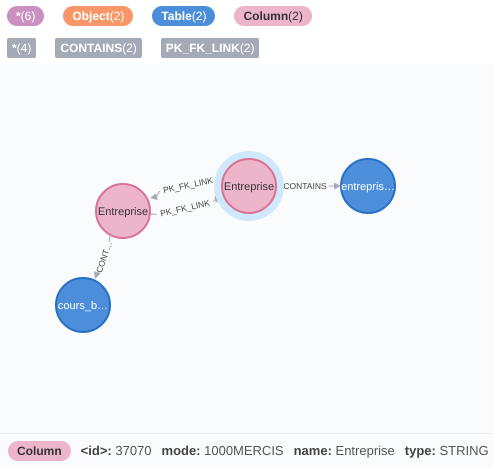 This screenshot has height=467, width=493. What do you see at coordinates (344, 450) in the screenshot?
I see `property-text: name: Entreprise` at bounding box center [344, 450].